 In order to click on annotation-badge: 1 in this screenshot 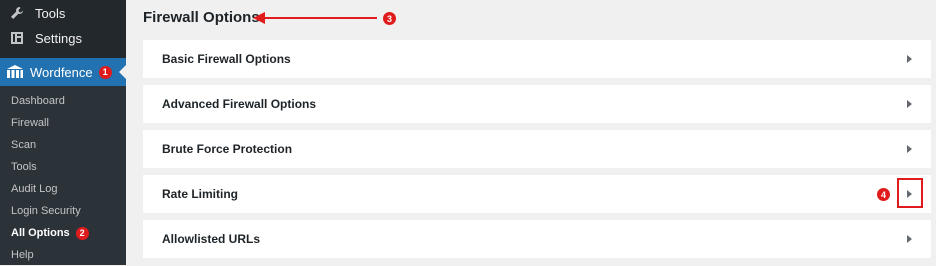, I will do `click(105, 72)`.